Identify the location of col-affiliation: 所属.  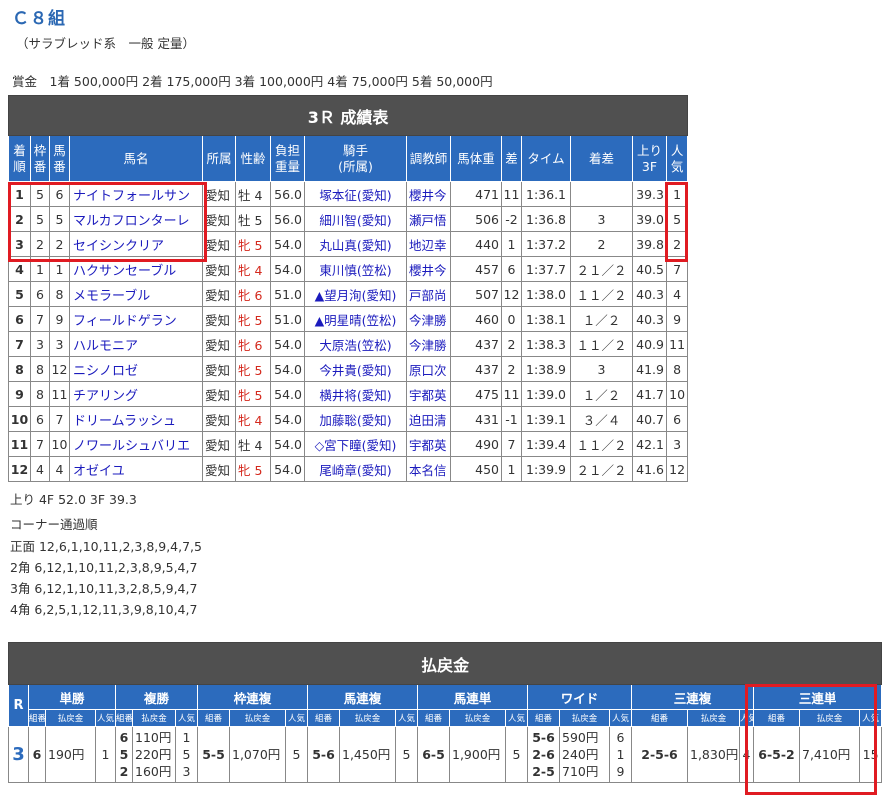
(219, 158).